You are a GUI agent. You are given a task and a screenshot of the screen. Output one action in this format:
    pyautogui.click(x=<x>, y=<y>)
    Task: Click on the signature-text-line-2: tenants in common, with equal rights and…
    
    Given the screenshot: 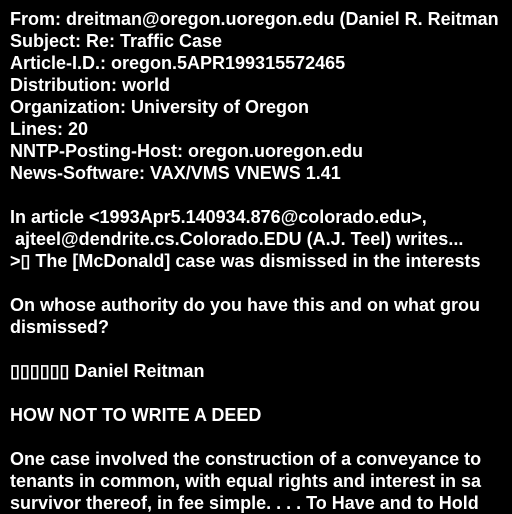 What is the action you would take?
    pyautogui.click(x=246, y=481)
    